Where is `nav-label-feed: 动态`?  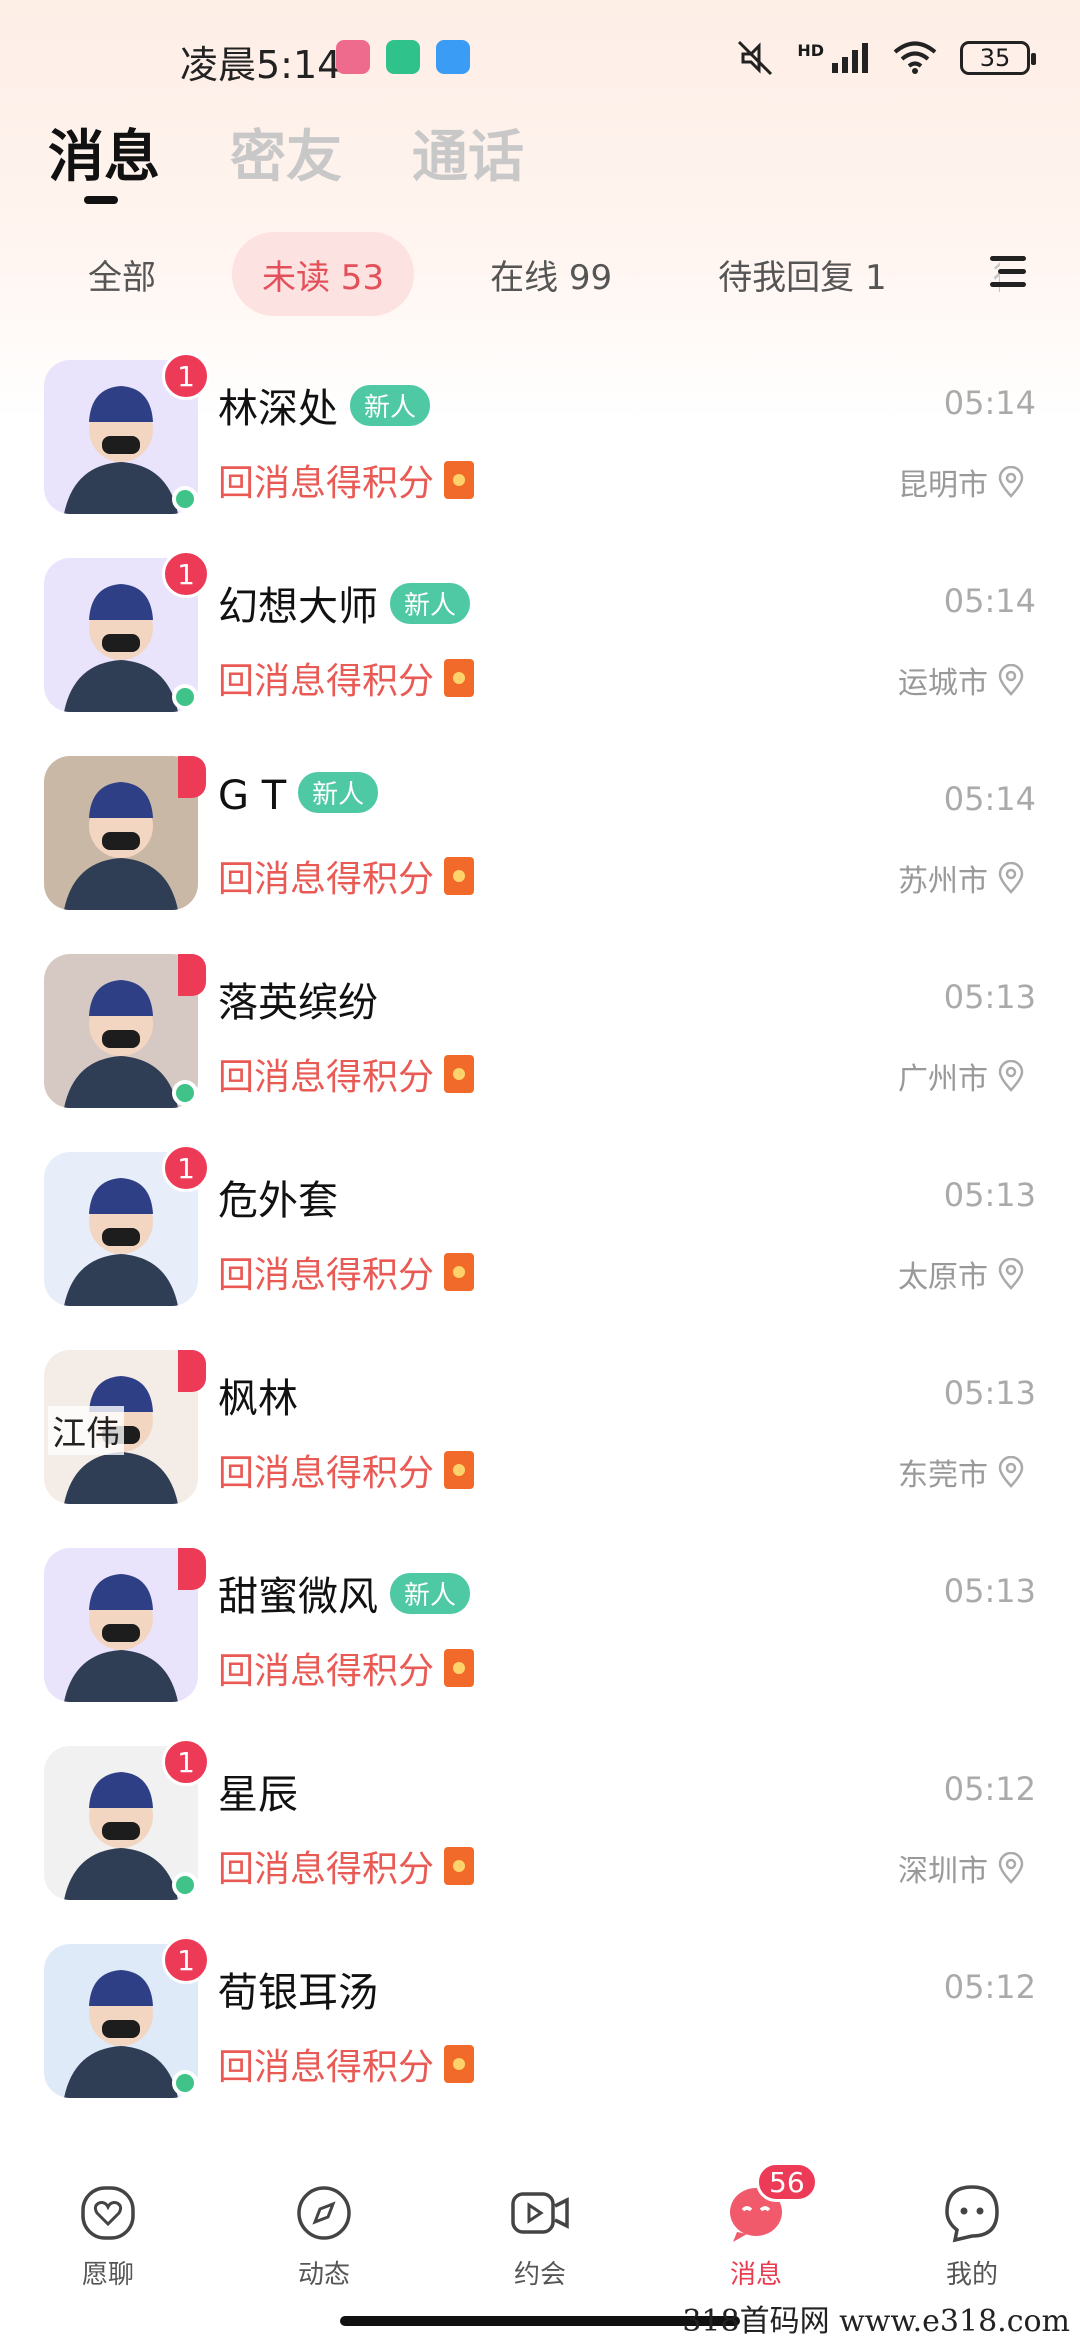
nav-label-feed: 动态 is located at coordinates (323, 2275).